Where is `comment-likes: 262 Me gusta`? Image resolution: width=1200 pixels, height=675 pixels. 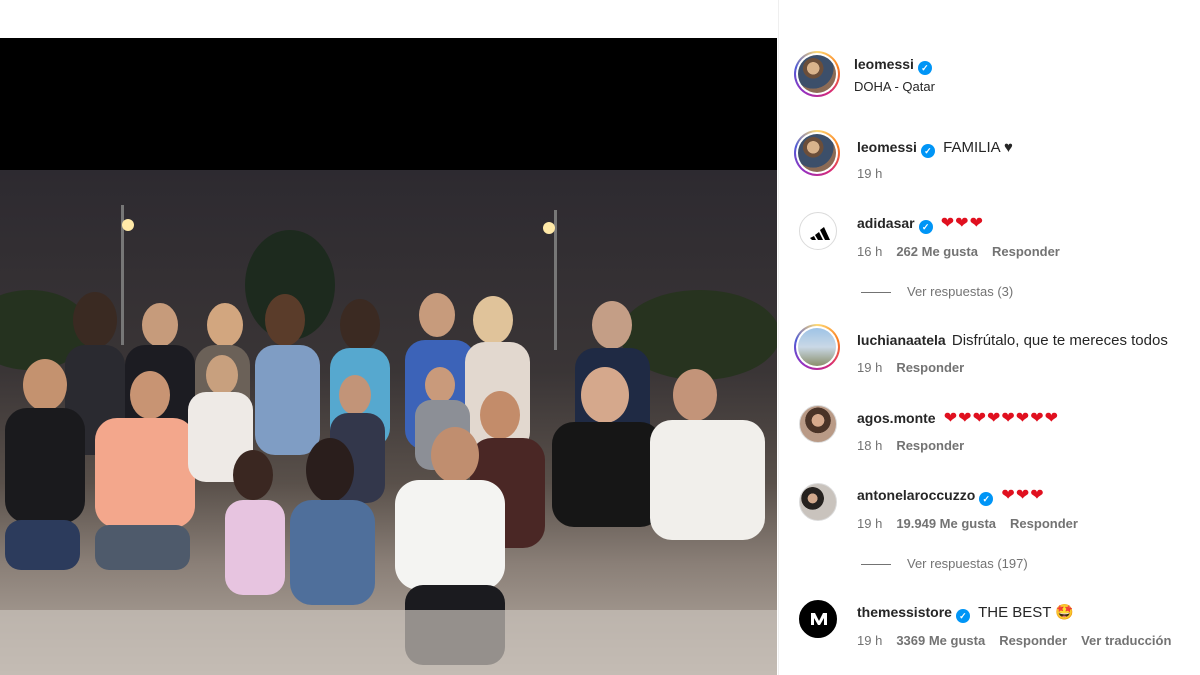 comment-likes: 262 Me gusta is located at coordinates (937, 251).